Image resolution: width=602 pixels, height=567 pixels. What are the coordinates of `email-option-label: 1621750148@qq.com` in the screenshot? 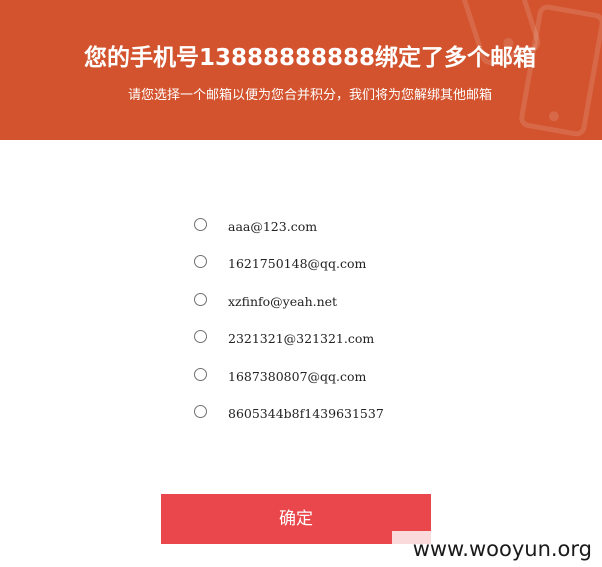 It's located at (297, 264).